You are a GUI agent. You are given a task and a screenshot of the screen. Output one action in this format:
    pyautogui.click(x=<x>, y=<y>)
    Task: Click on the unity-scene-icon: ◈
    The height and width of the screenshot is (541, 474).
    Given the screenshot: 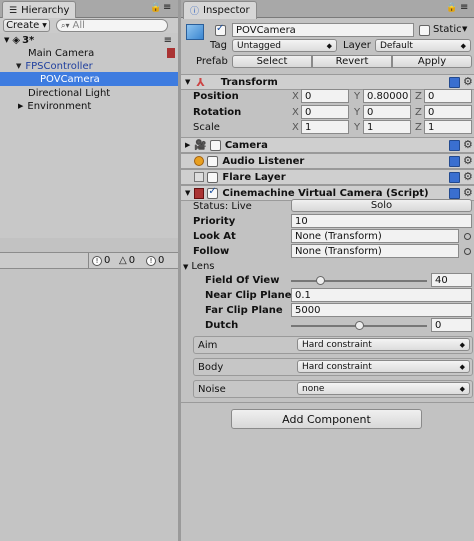 What is the action you would take?
    pyautogui.click(x=16, y=40)
    